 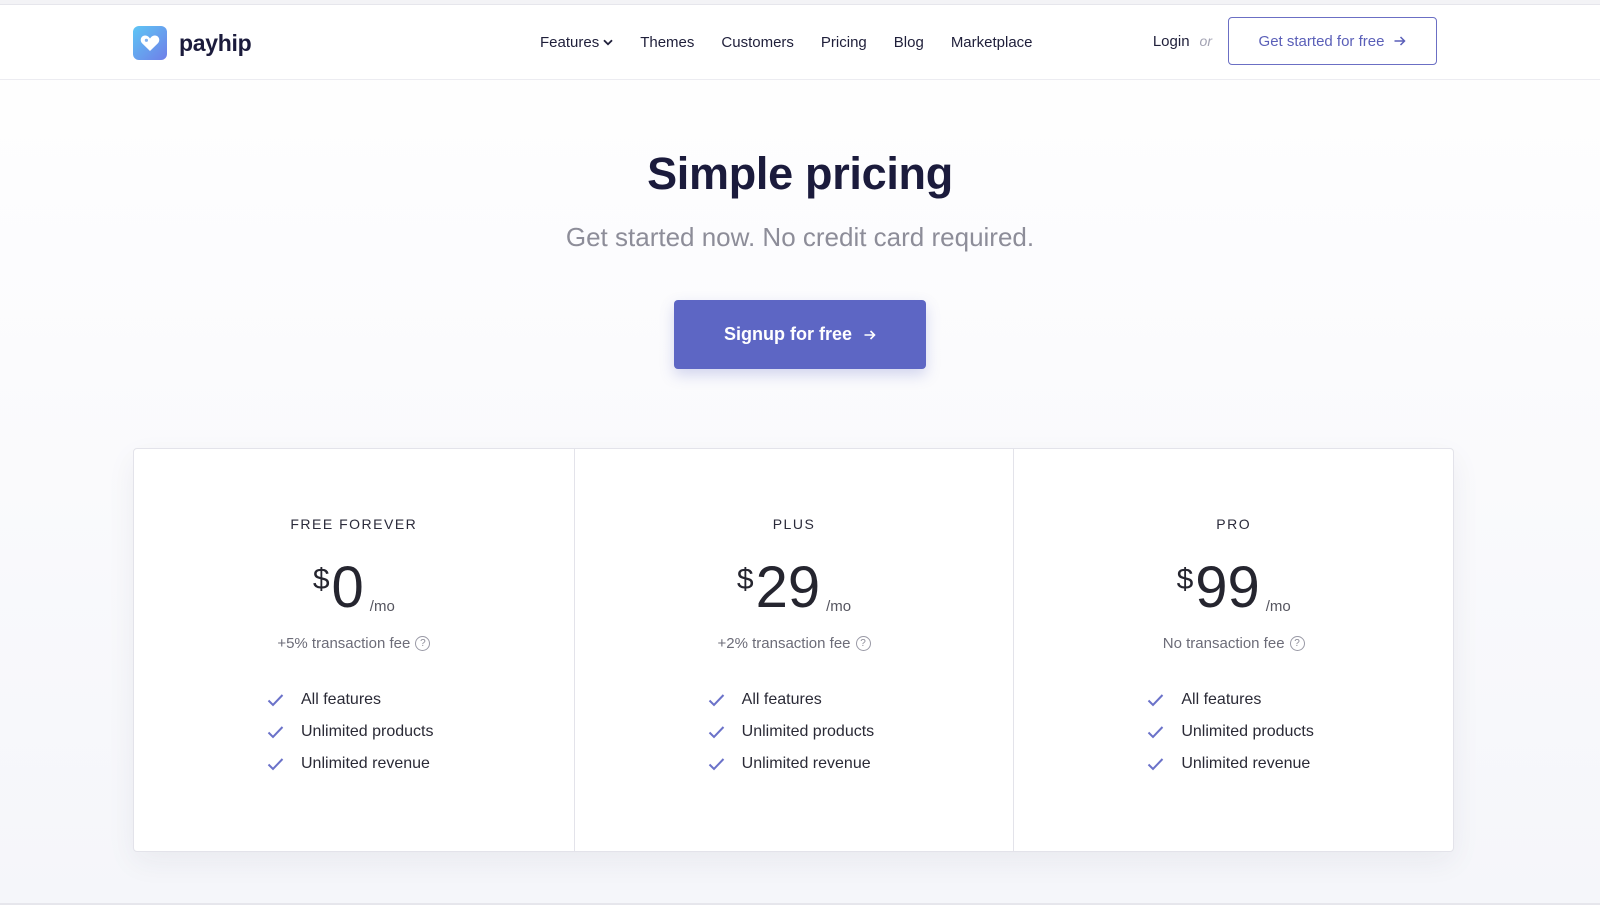 I want to click on transaction-fee: +5% transaction fee ?, so click(x=354, y=643).